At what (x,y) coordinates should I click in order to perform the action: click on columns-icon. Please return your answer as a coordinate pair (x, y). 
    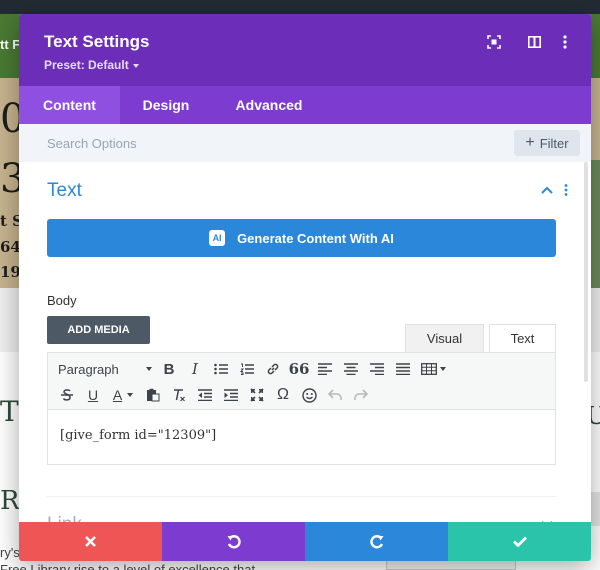
    Looking at the image, I should click on (534, 42).